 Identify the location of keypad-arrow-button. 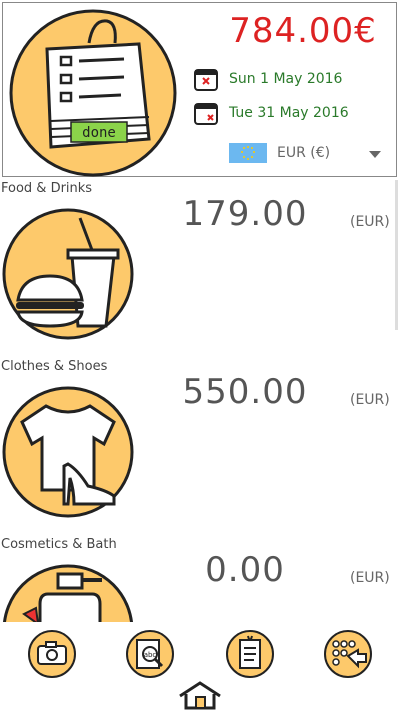
(348, 654).